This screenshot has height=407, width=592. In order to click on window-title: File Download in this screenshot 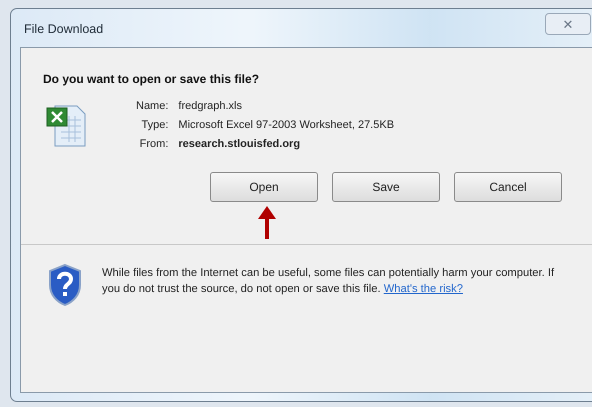, I will do `click(64, 29)`.